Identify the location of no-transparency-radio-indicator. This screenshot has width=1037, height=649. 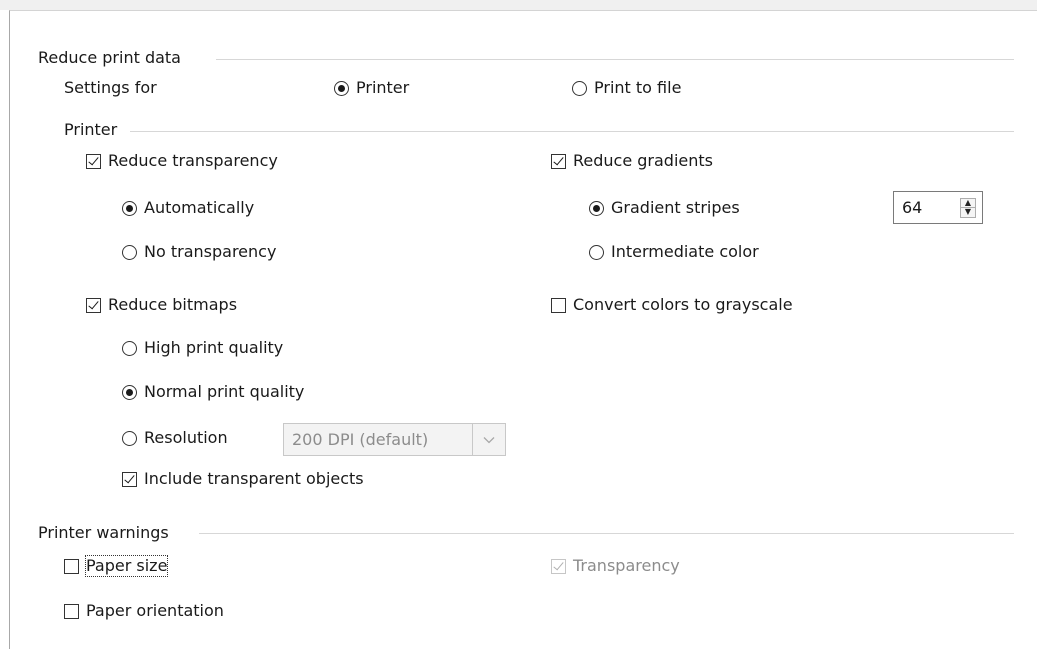
(129, 252).